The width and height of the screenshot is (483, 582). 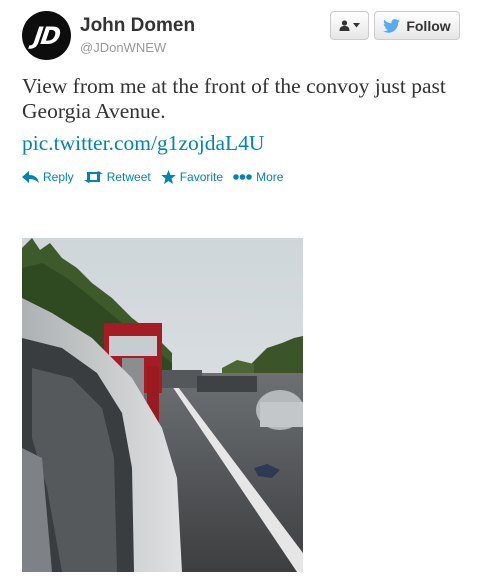 I want to click on more-action: More, so click(x=258, y=177).